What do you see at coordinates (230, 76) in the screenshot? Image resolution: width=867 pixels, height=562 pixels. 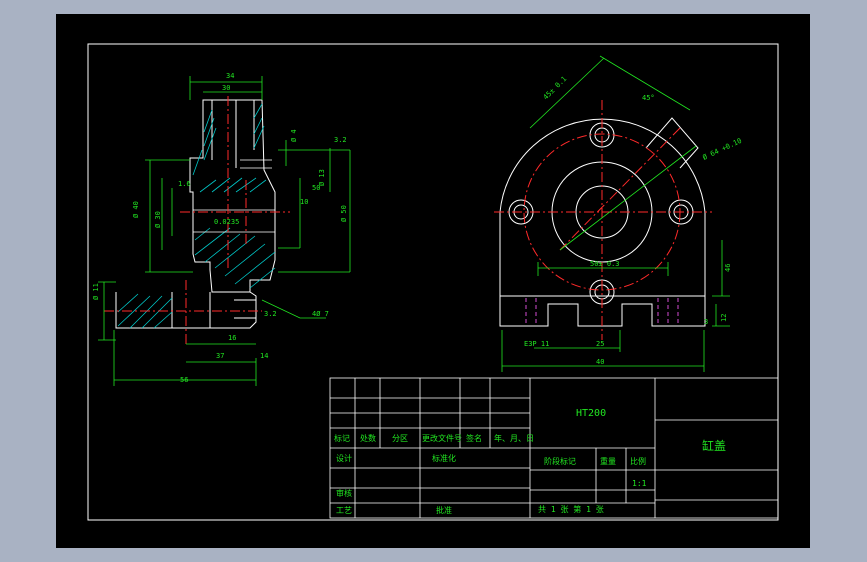 I see `dim-label: 34` at bounding box center [230, 76].